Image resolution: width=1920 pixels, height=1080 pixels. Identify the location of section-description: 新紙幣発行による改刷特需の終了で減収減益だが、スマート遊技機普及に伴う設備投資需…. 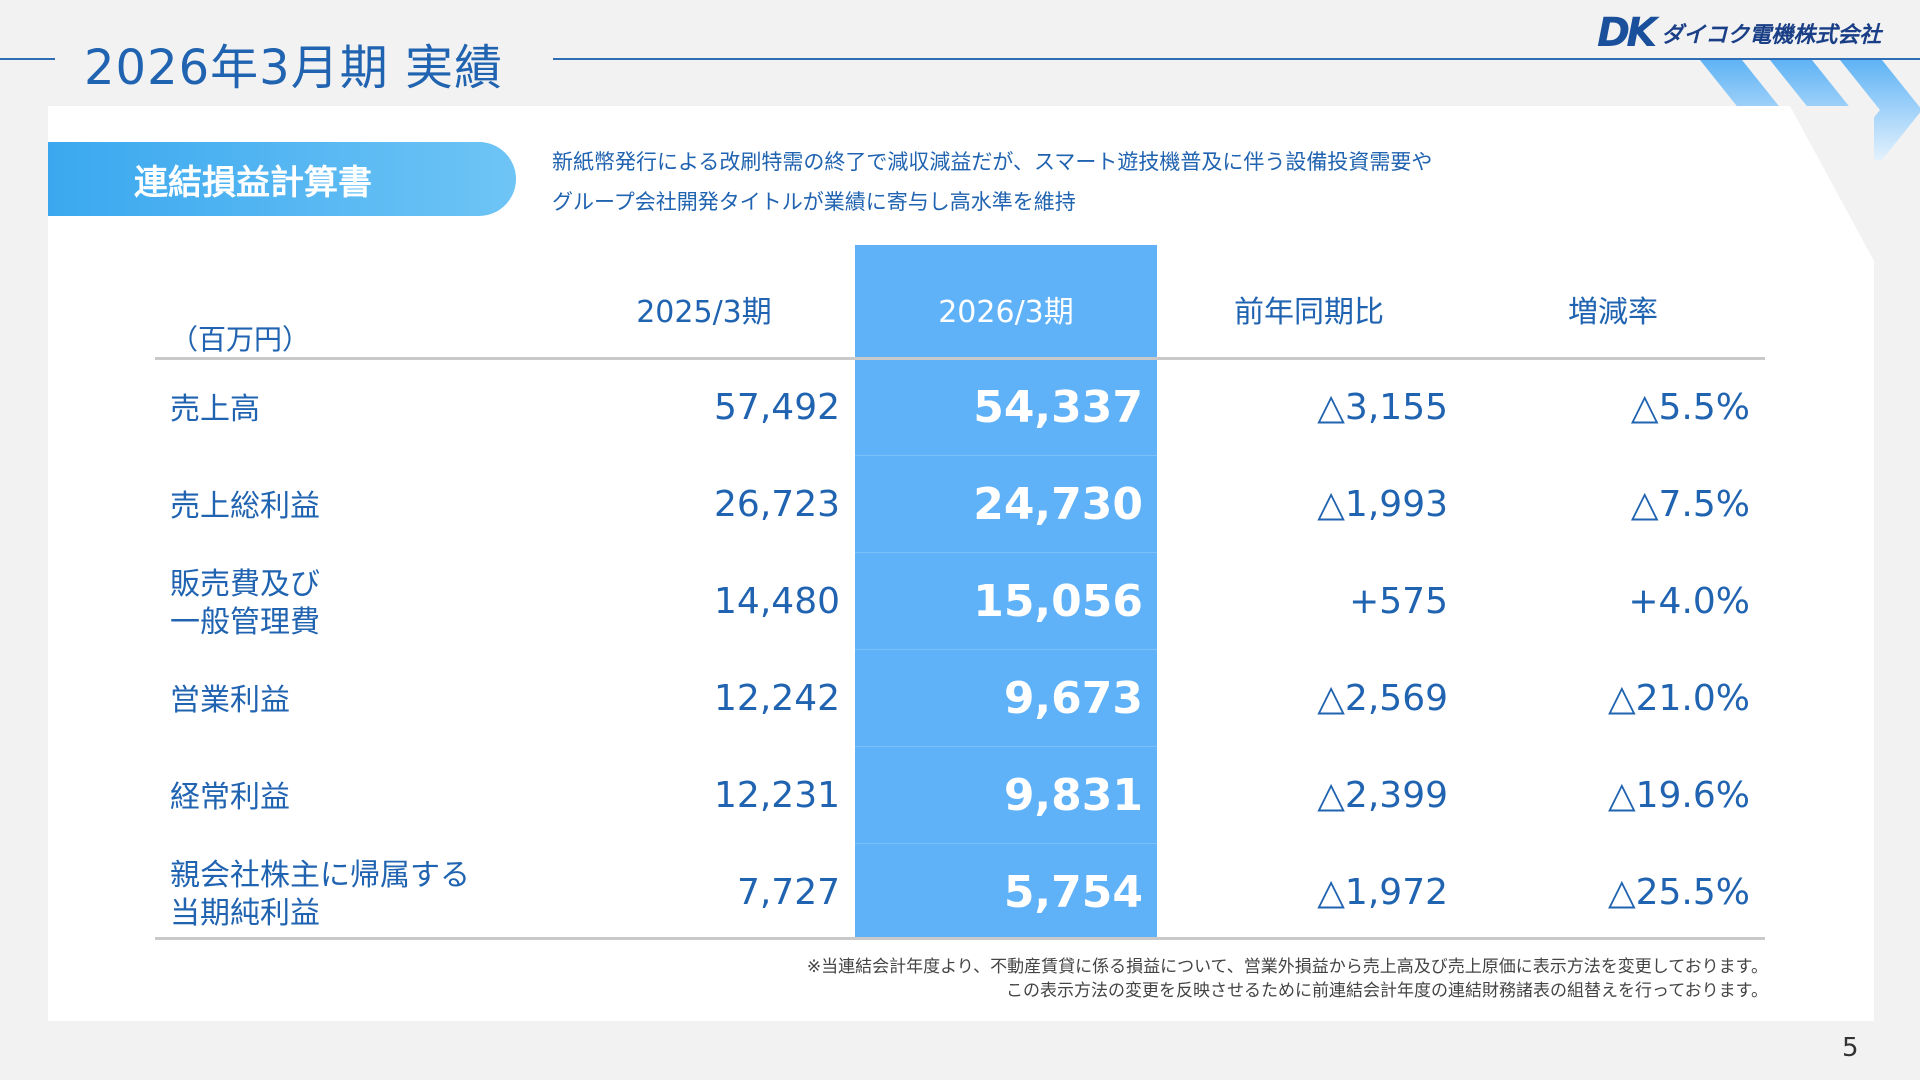
(992, 182).